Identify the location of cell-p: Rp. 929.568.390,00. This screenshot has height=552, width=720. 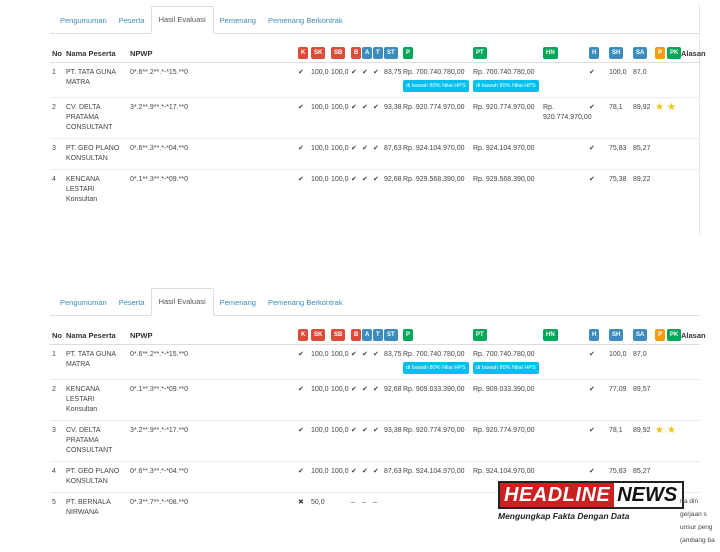
(436, 189).